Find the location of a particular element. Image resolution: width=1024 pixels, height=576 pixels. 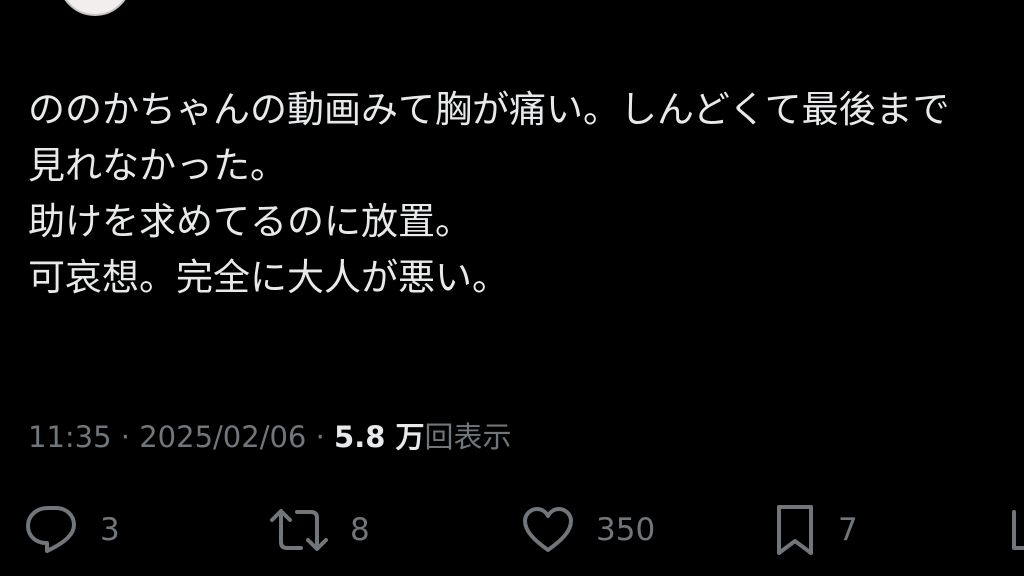

tweet-line-2: 見れなかった。 is located at coordinates (157, 165).